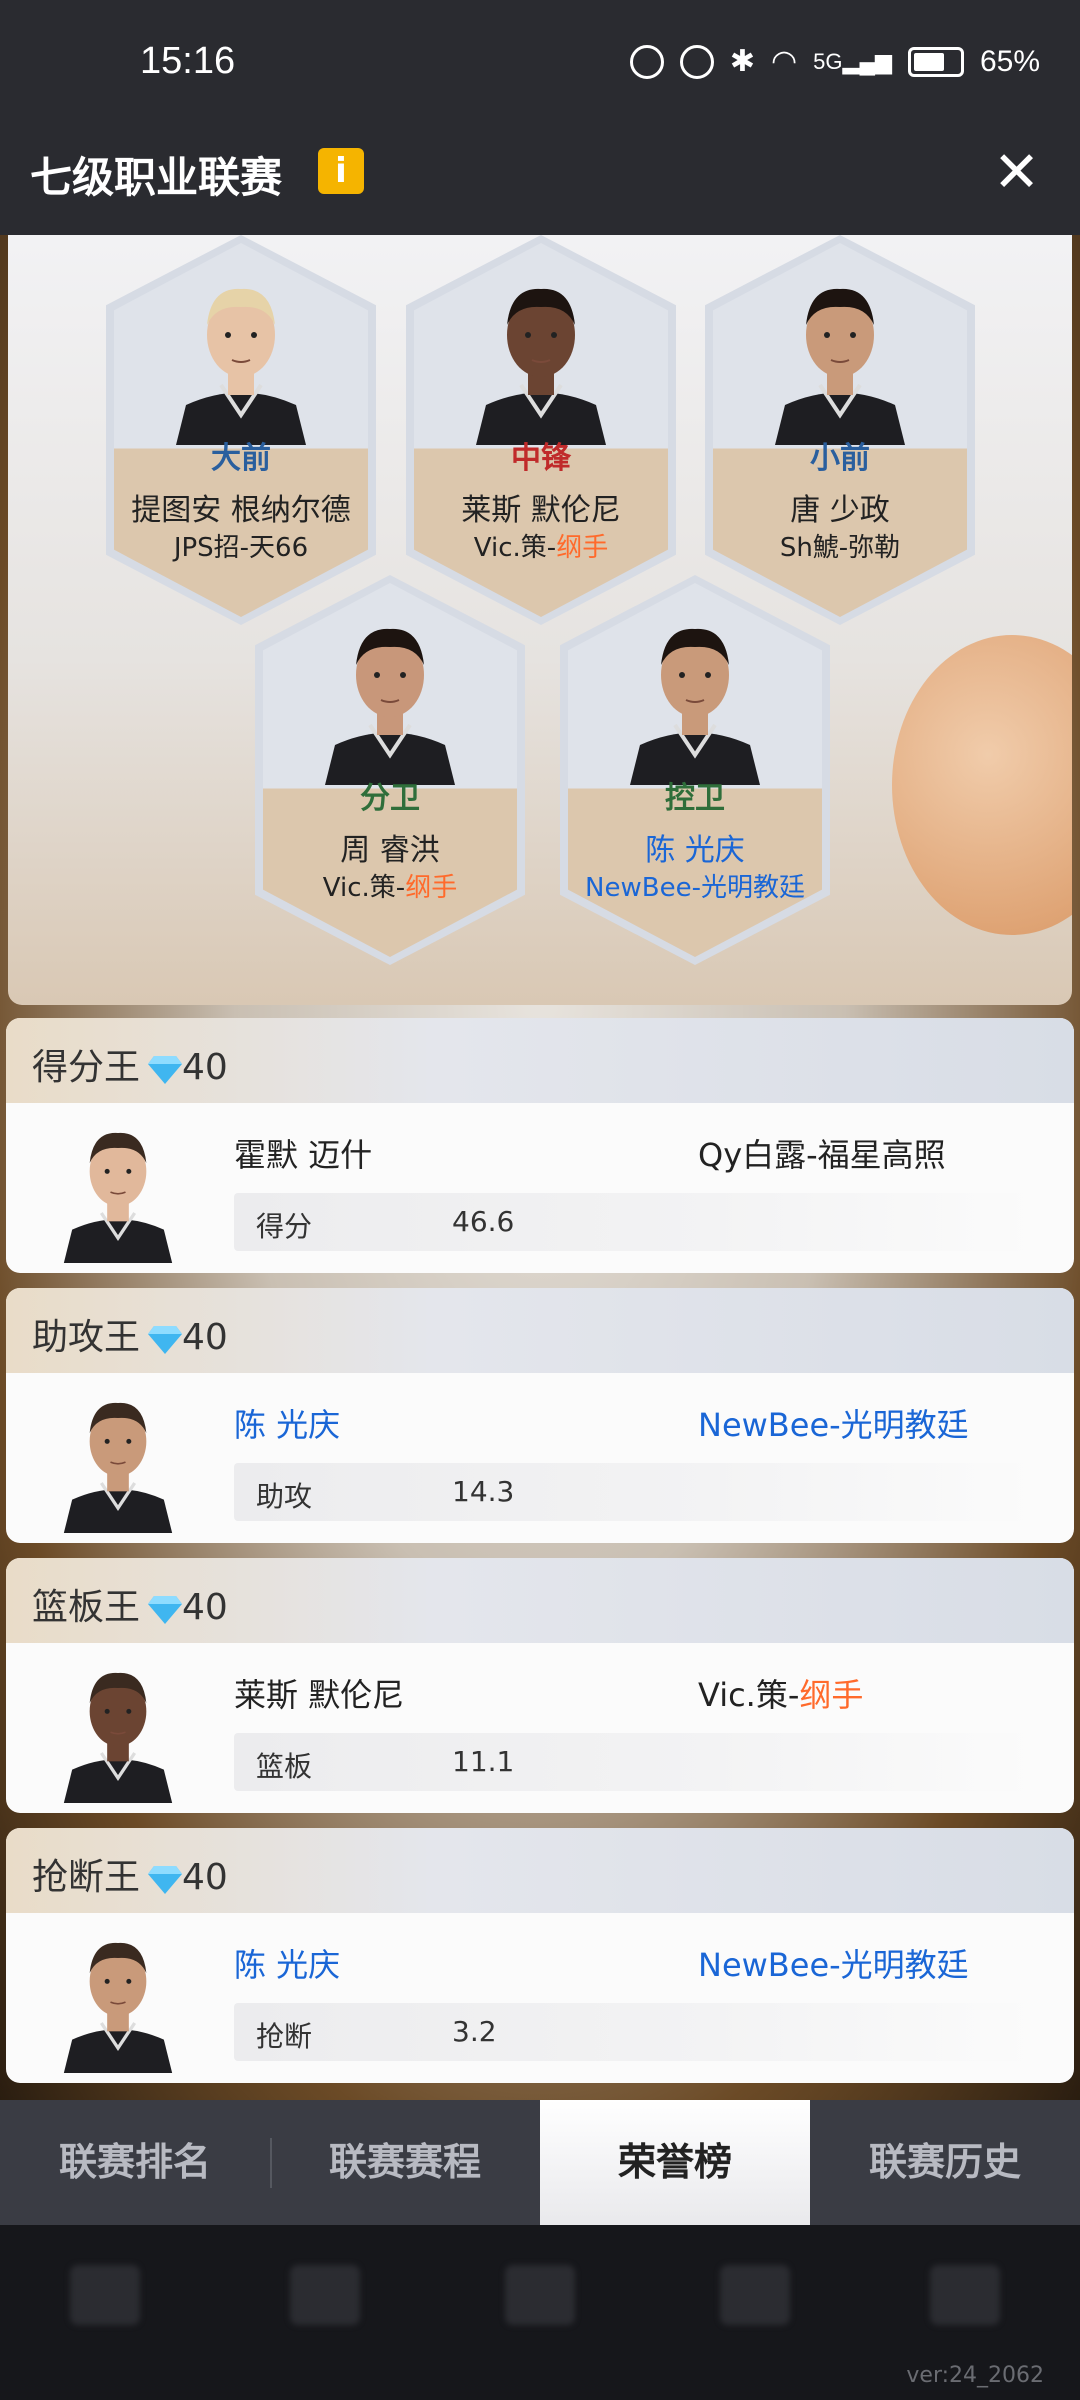  I want to click on close-icon: ✕, so click(1016, 172).